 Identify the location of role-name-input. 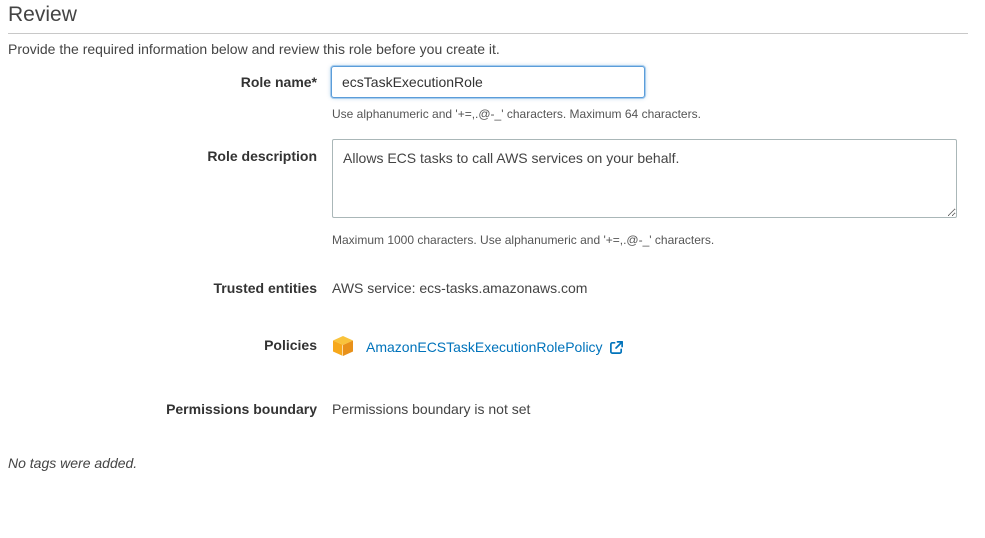
(488, 82).